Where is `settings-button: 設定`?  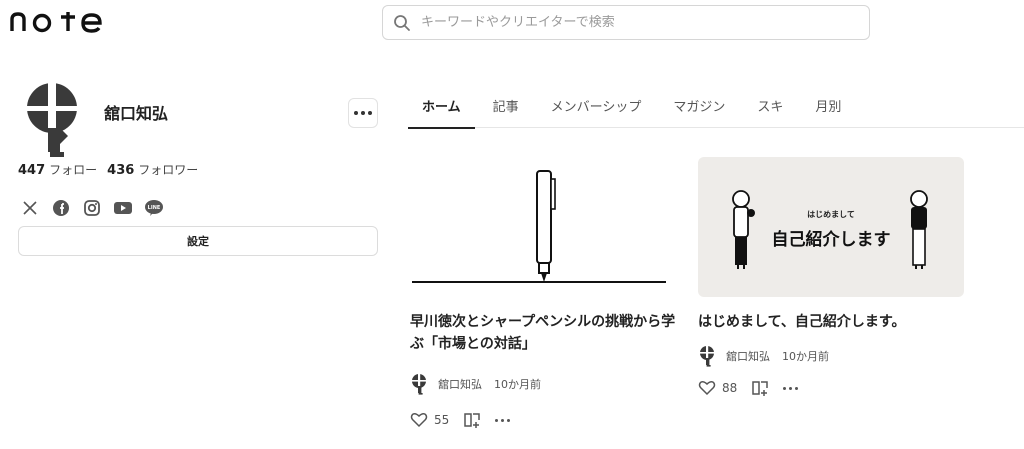
settings-button: 設定 is located at coordinates (198, 241).